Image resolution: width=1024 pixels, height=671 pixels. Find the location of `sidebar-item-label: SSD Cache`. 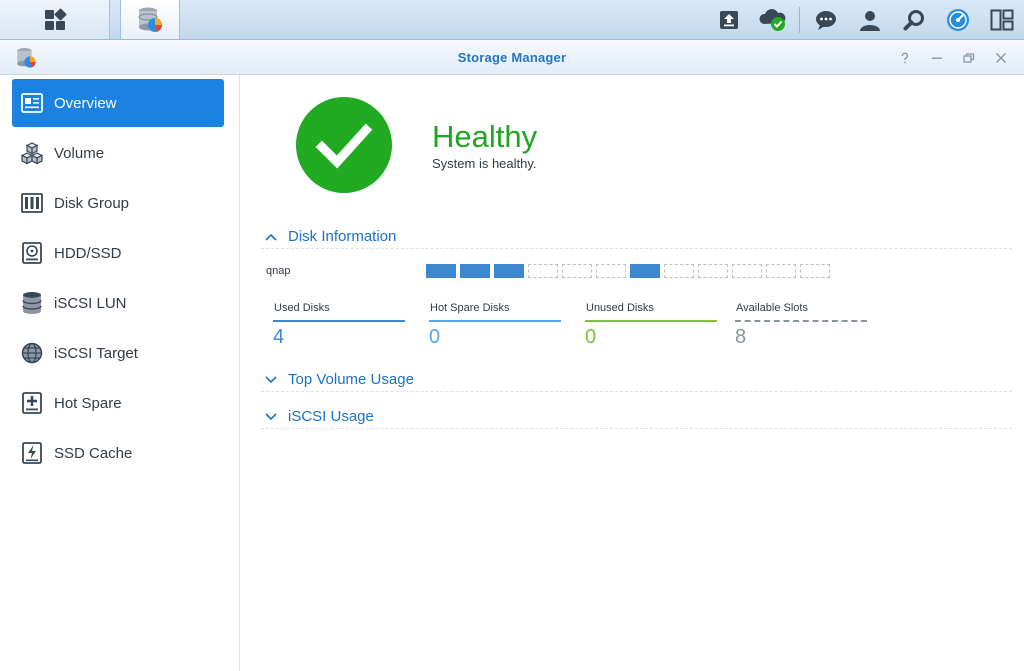

sidebar-item-label: SSD Cache is located at coordinates (93, 453).